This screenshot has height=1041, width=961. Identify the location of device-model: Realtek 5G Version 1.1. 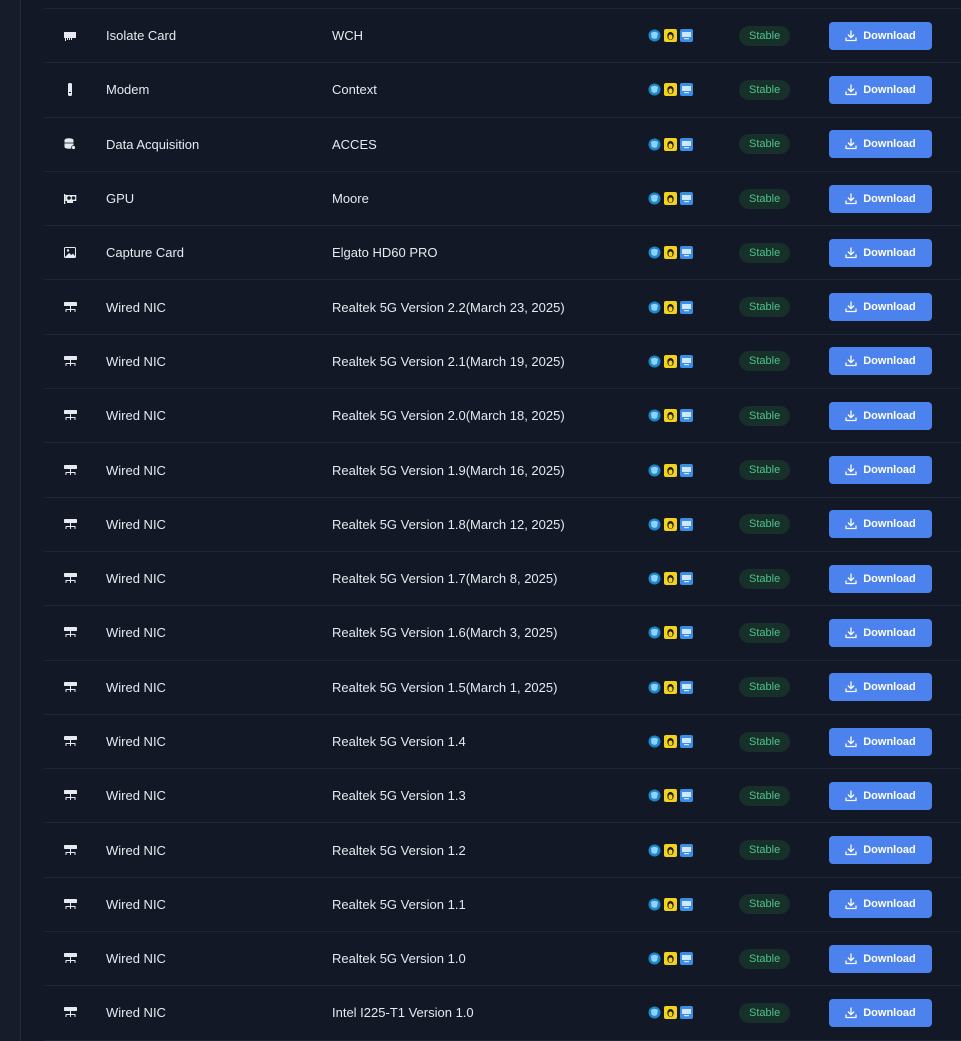
(399, 904).